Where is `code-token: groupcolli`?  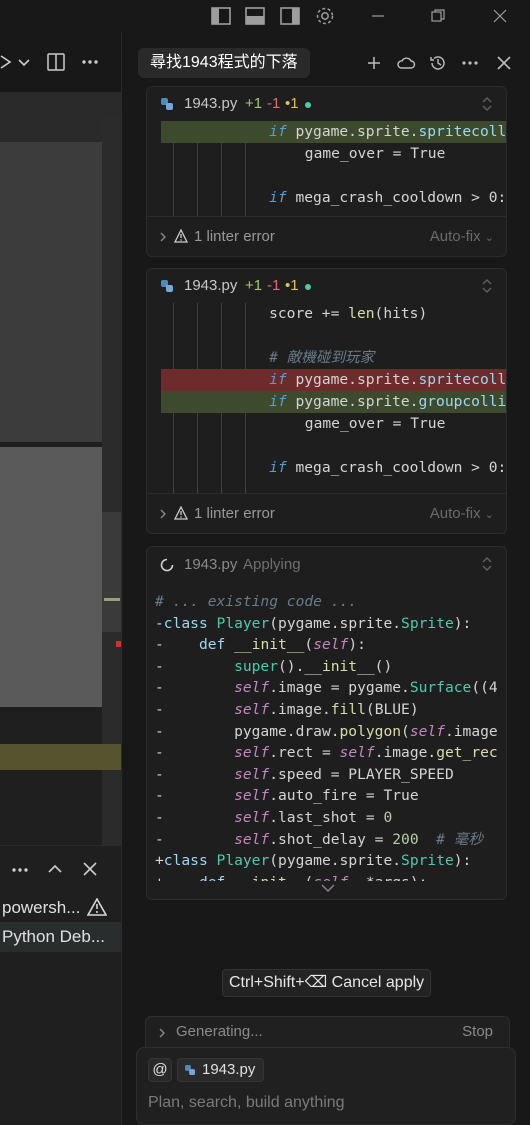 code-token: groupcolli is located at coordinates (462, 401).